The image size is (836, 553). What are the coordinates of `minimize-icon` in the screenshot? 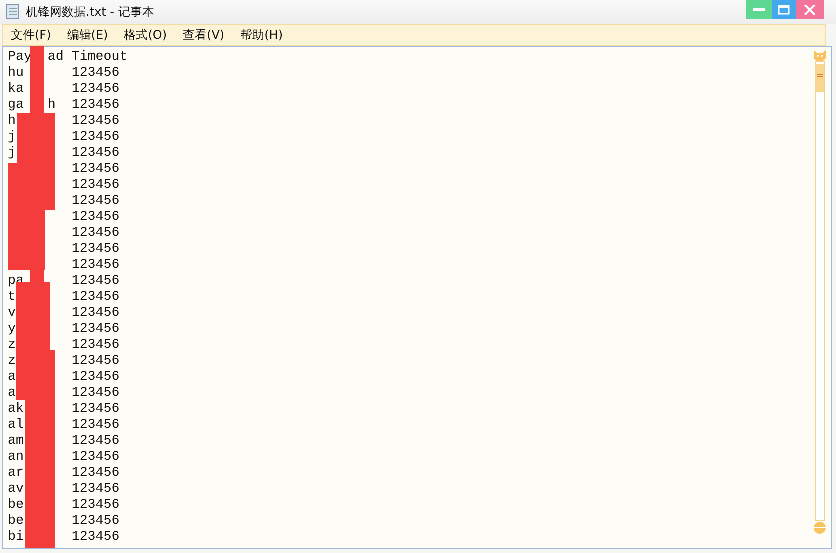 It's located at (759, 10).